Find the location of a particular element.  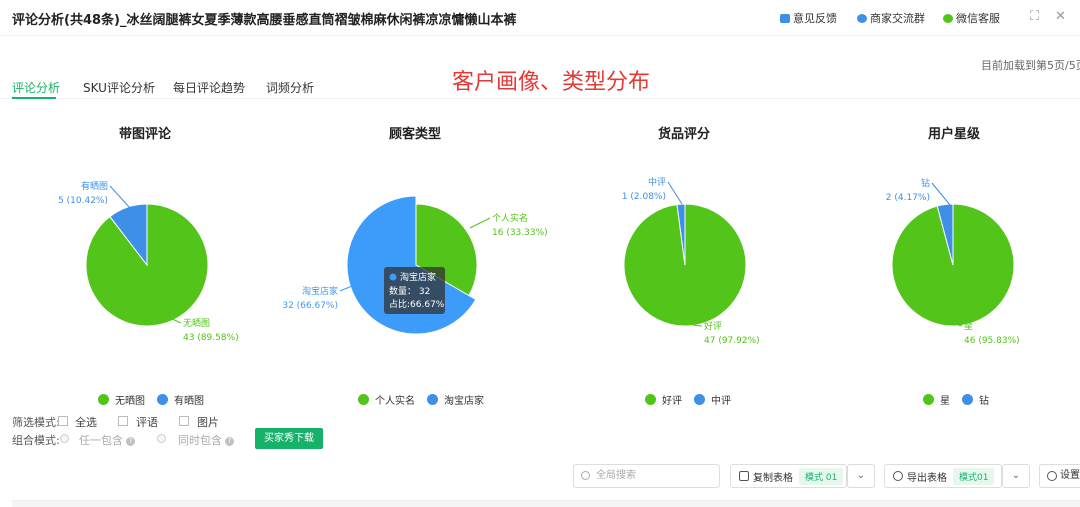

legend-item: 无晒图 is located at coordinates (121, 399).